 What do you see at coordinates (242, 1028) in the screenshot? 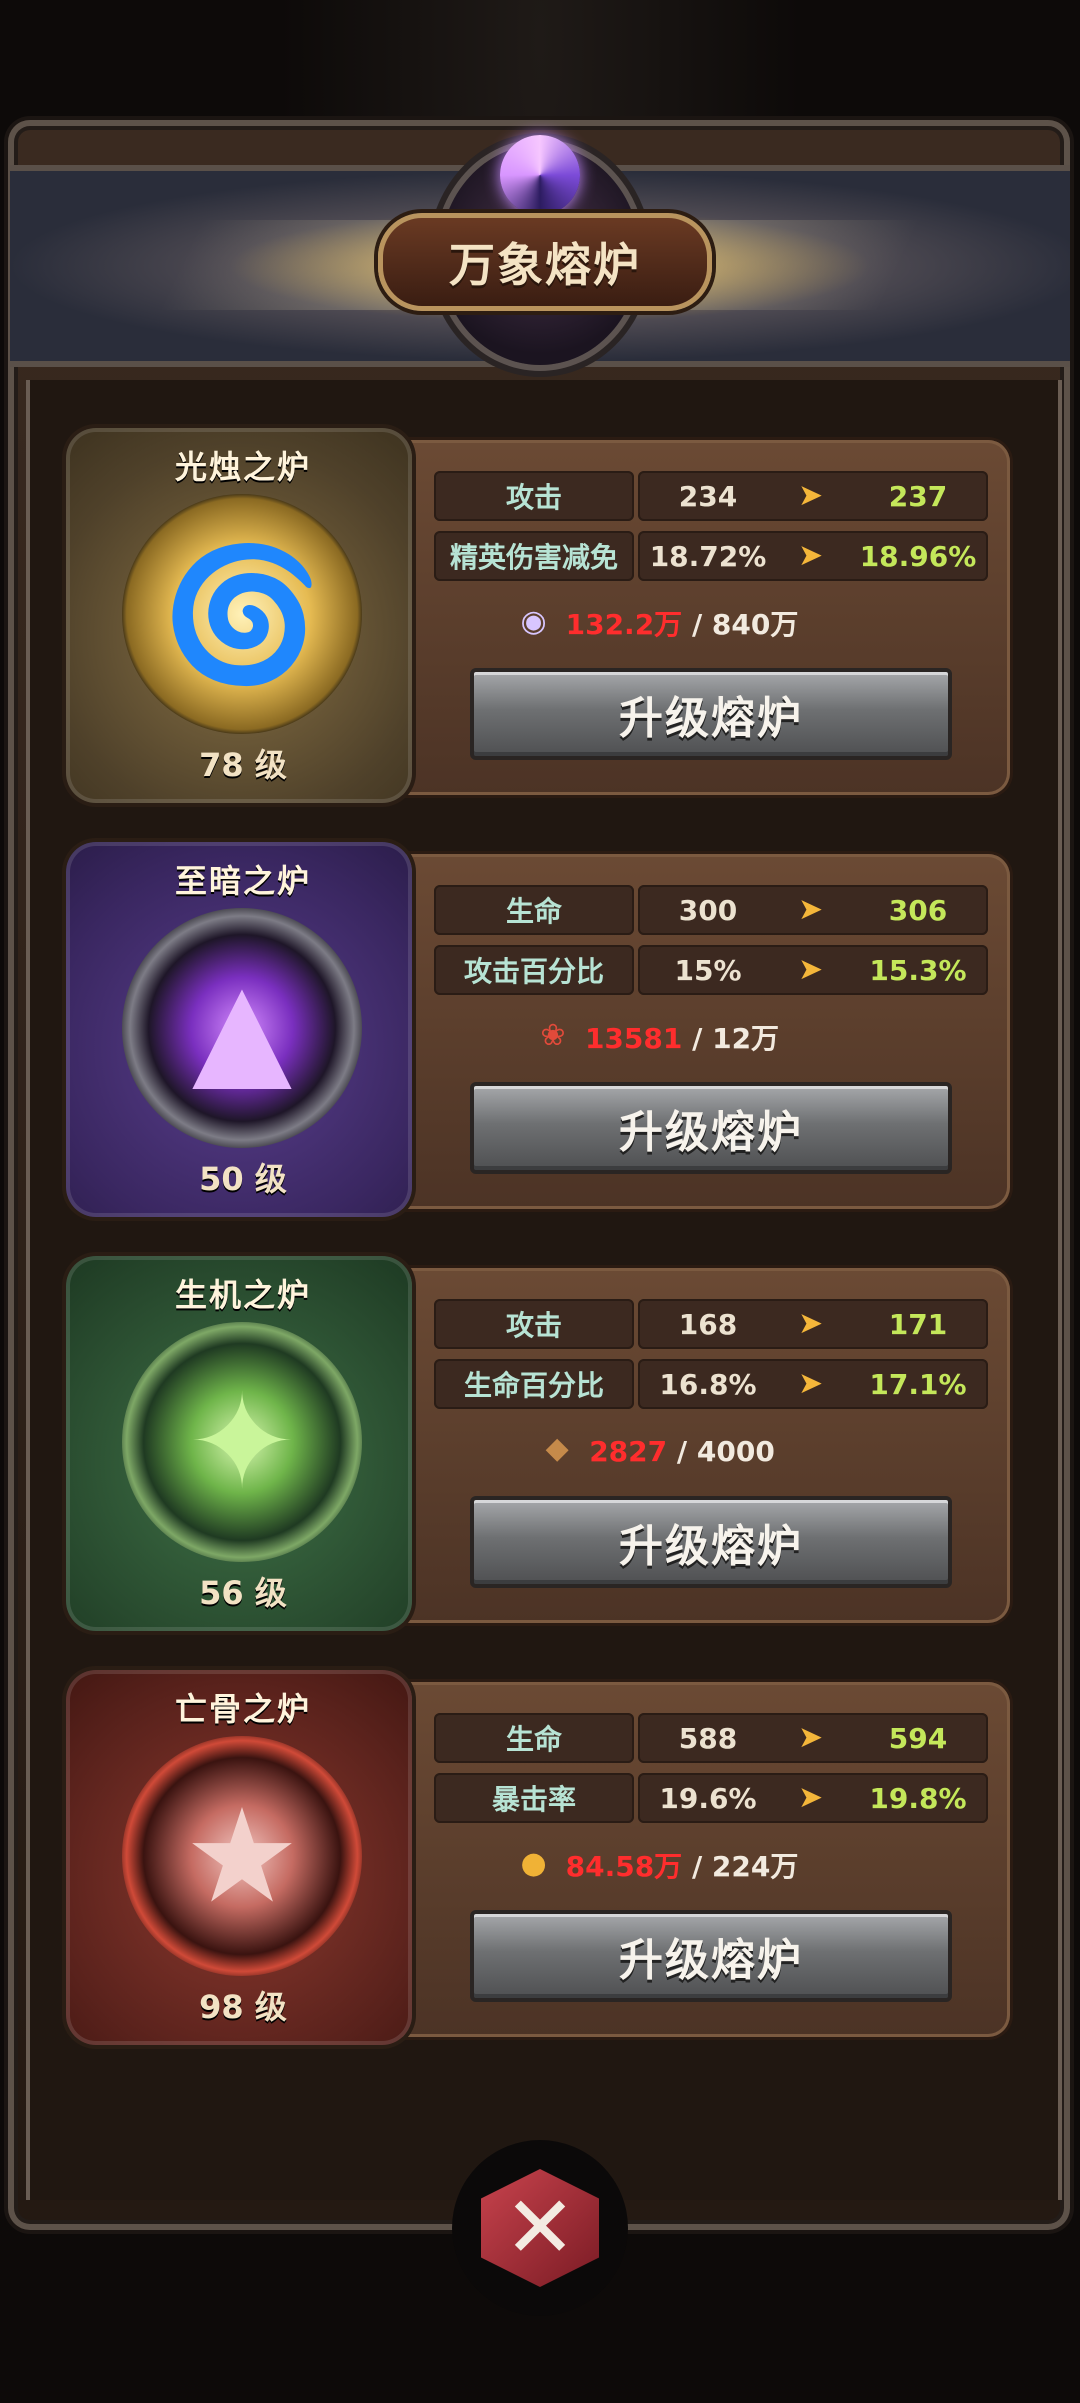
I see `dark-triangle-glyph: ▲` at bounding box center [242, 1028].